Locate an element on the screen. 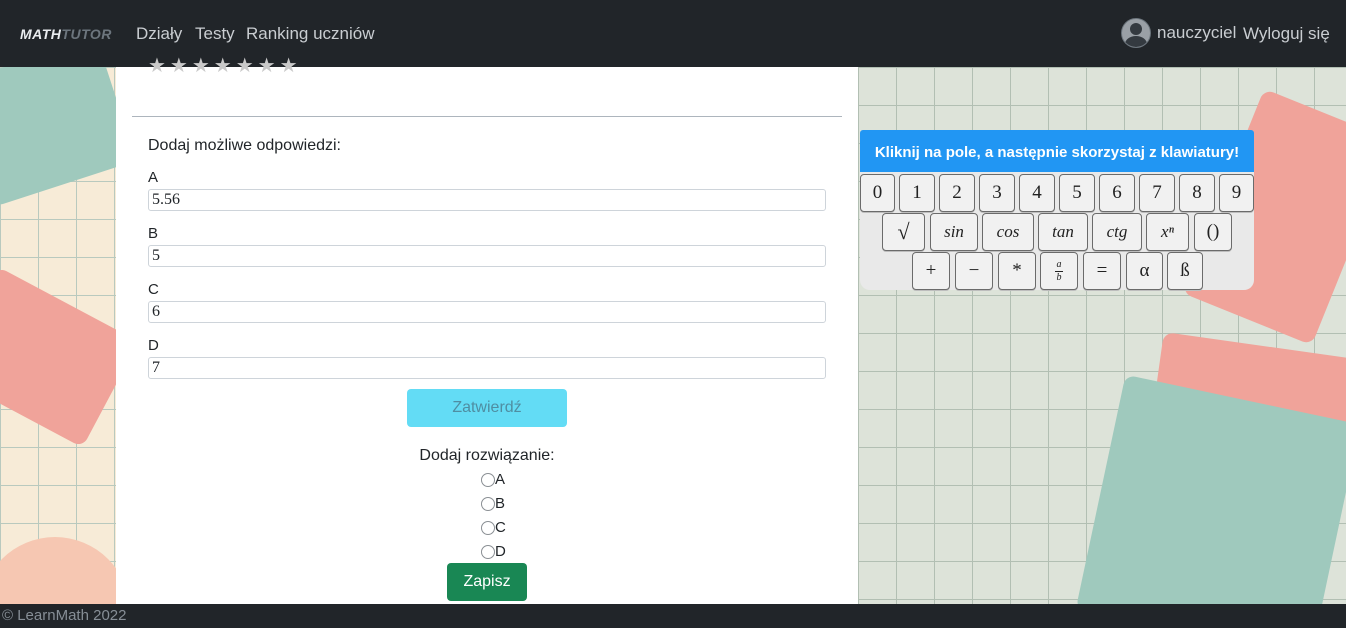 The width and height of the screenshot is (1346, 628). radio-label: A is located at coordinates (500, 479).